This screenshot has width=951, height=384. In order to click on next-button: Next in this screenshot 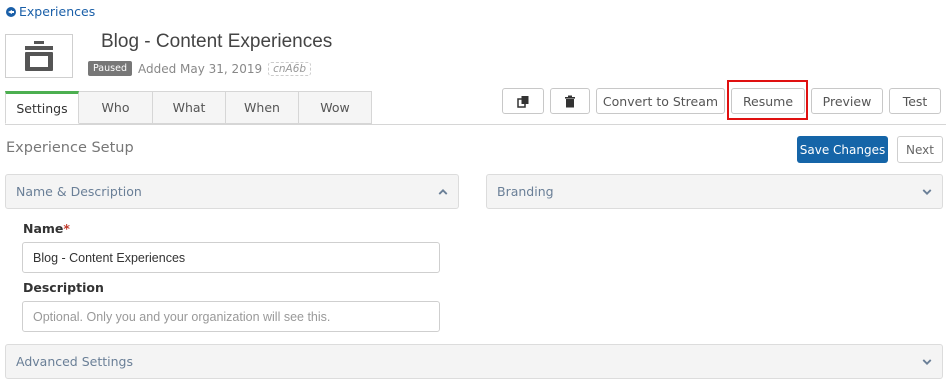, I will do `click(920, 149)`.